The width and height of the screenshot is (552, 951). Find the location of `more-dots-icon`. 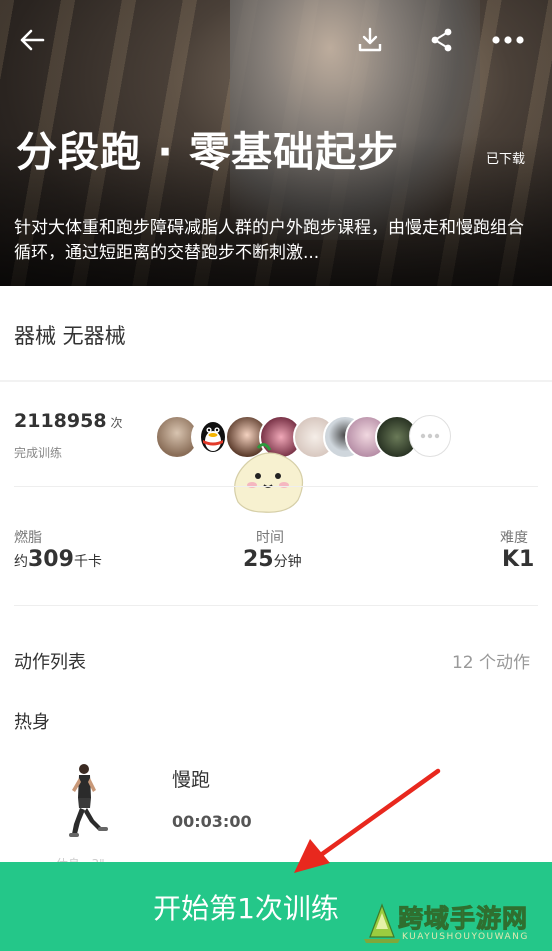

more-dots-icon is located at coordinates (430, 436).